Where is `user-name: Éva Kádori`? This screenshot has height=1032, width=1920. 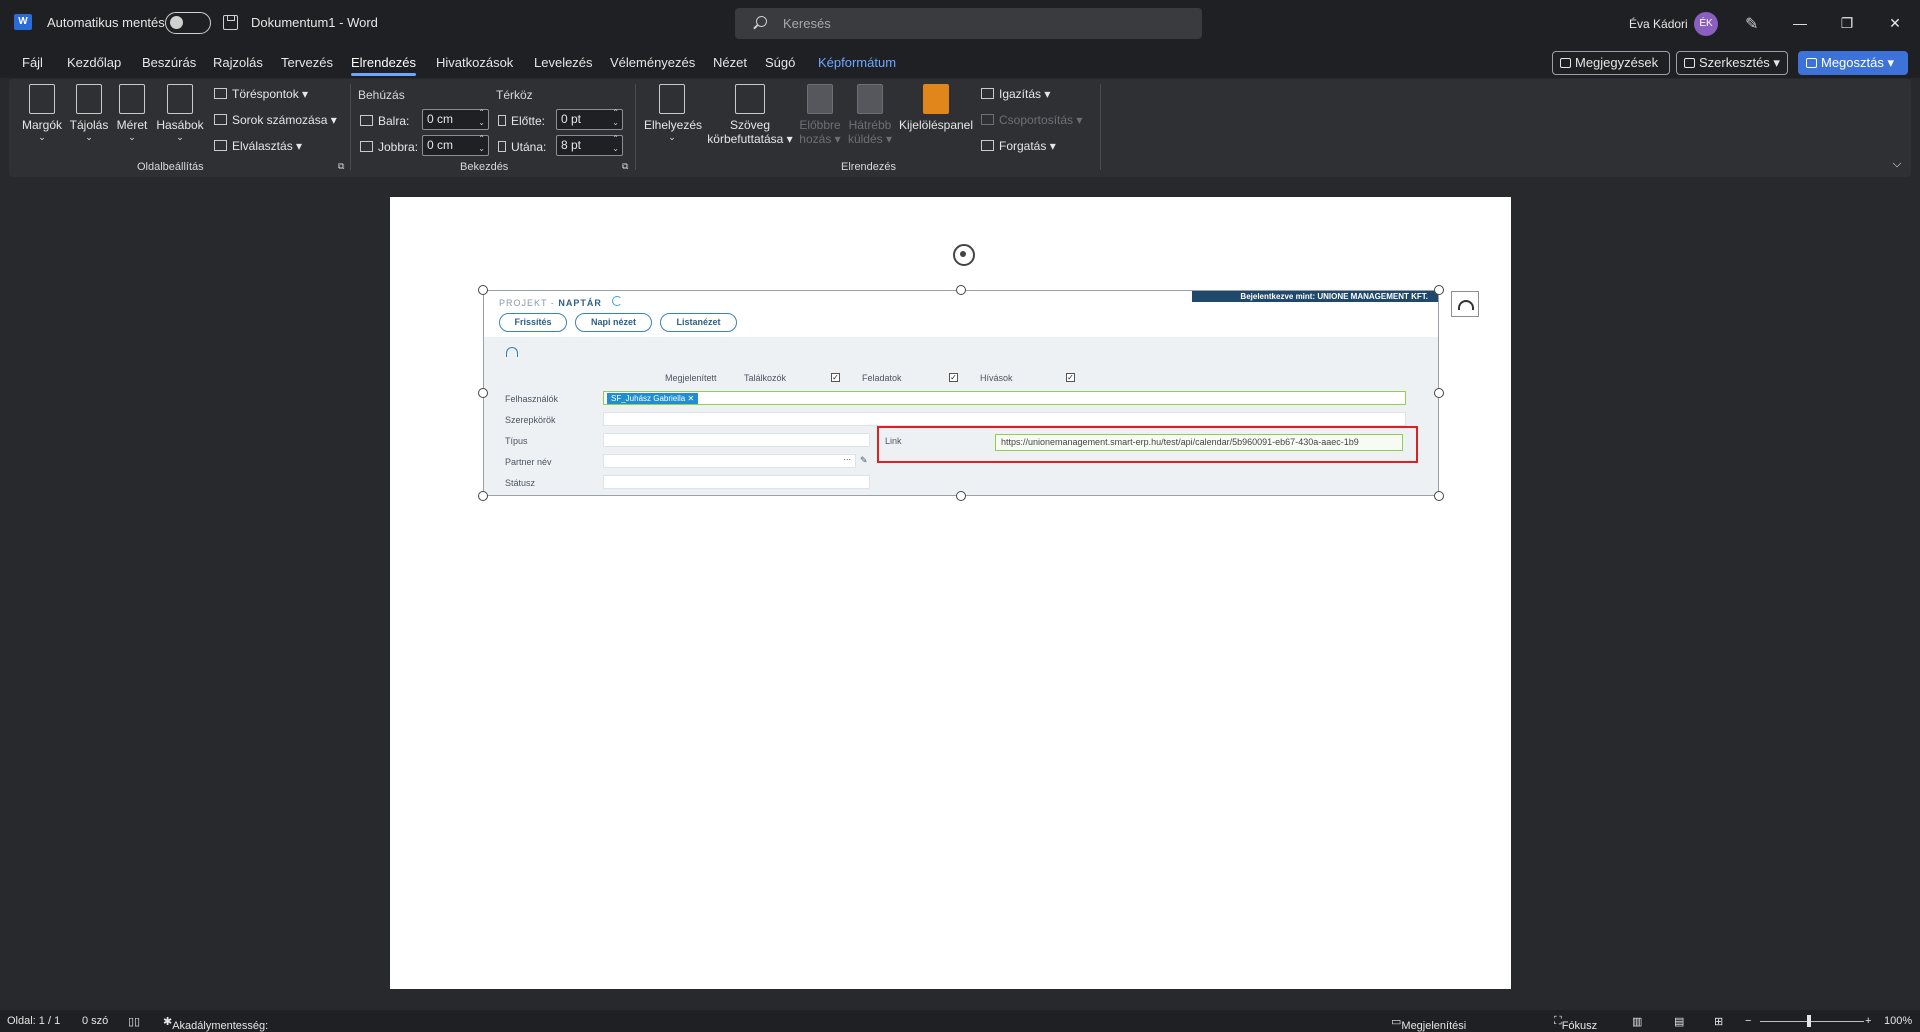 user-name: Éva Kádori is located at coordinates (1658, 24).